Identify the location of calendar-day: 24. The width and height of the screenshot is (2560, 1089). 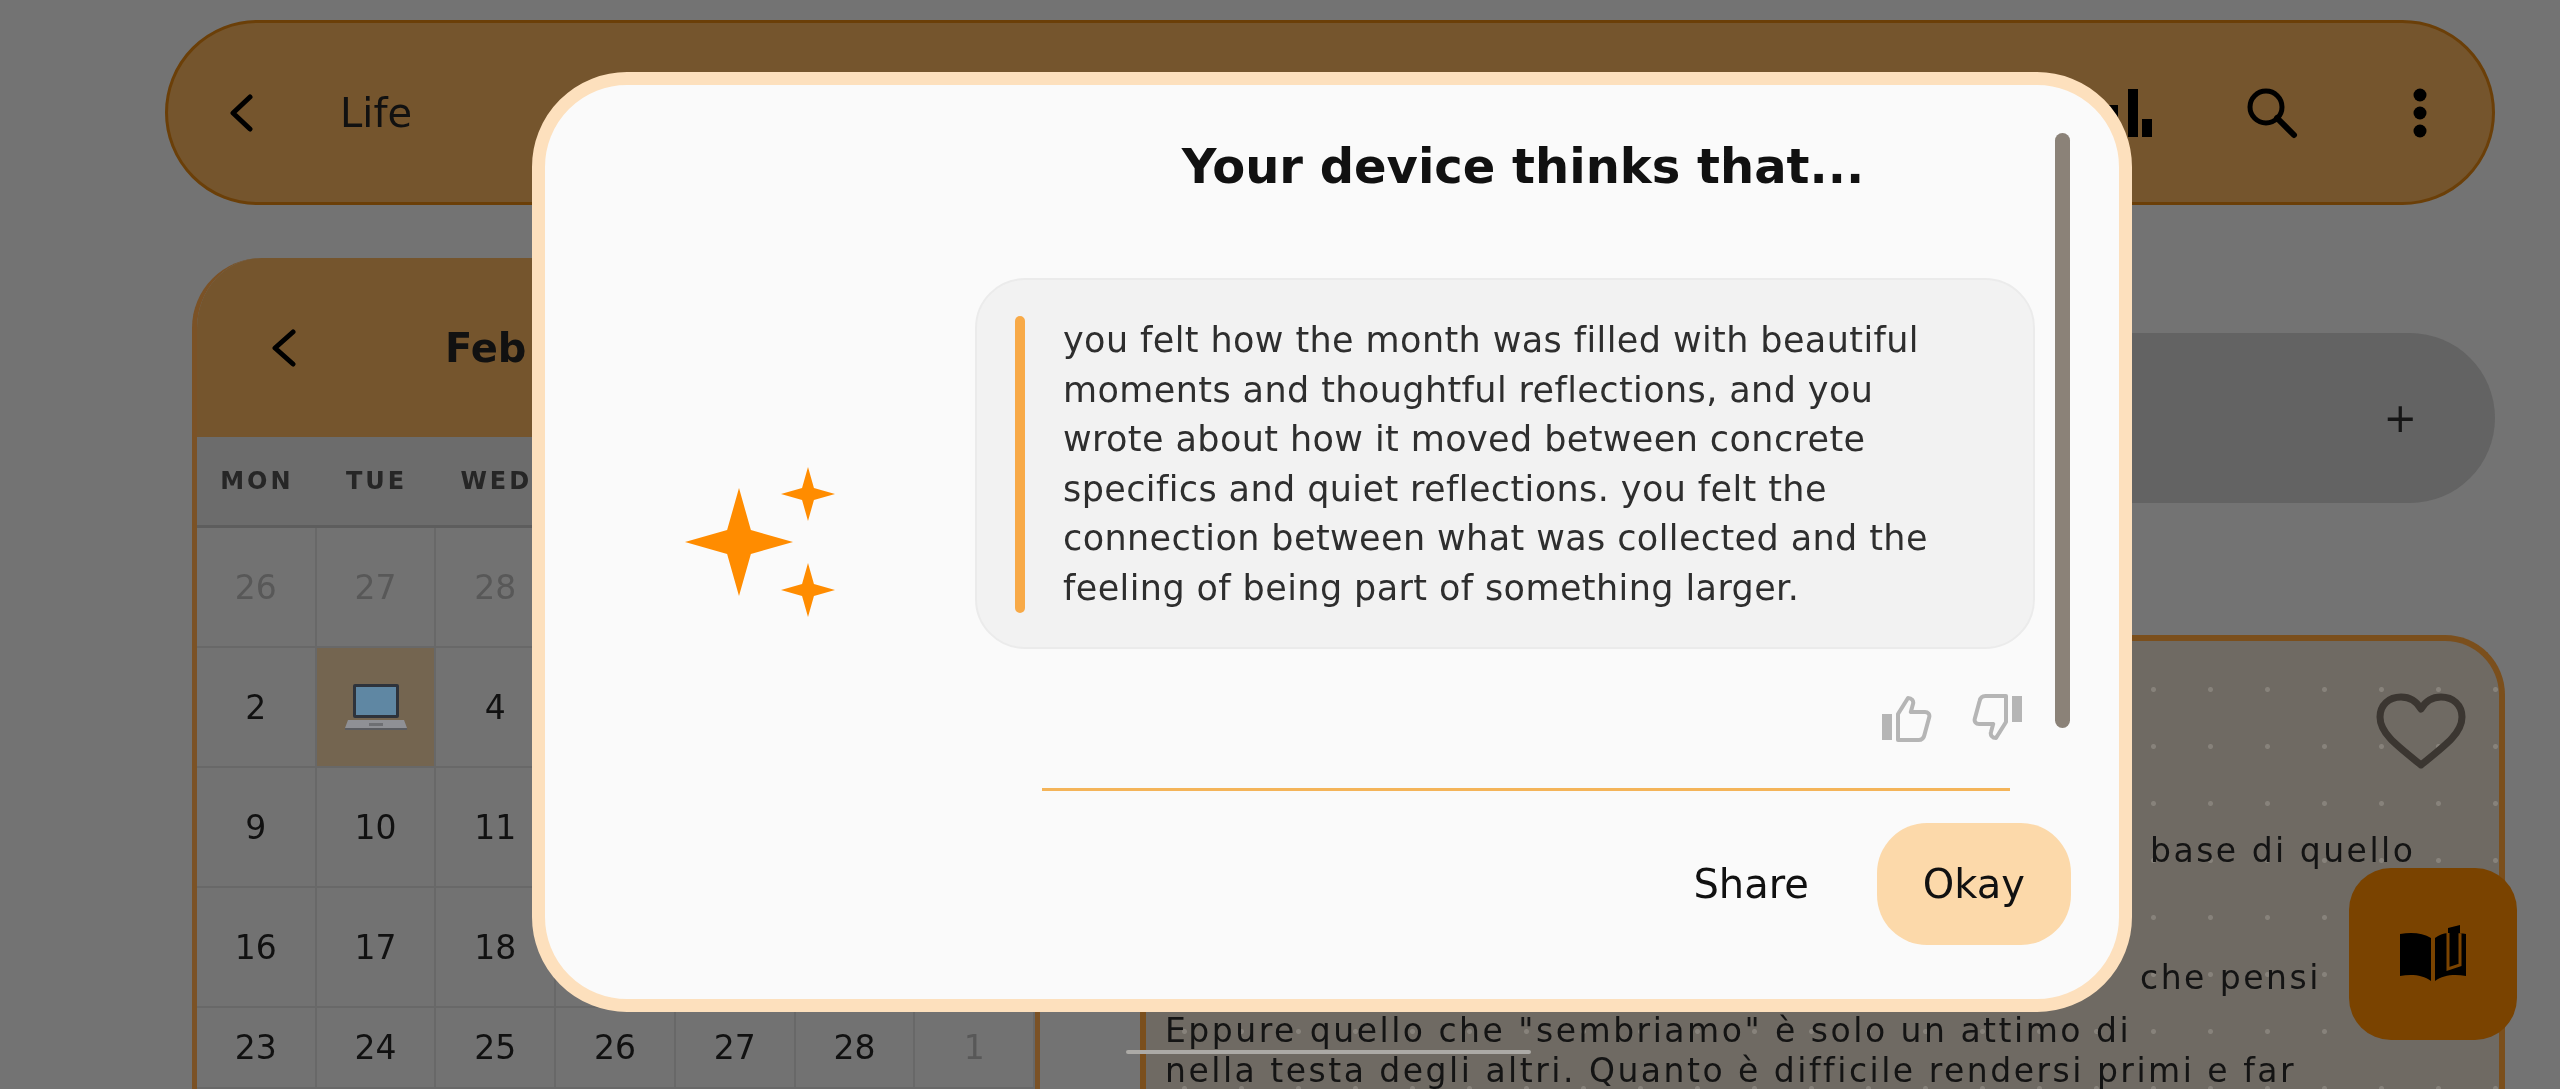
(376, 1048).